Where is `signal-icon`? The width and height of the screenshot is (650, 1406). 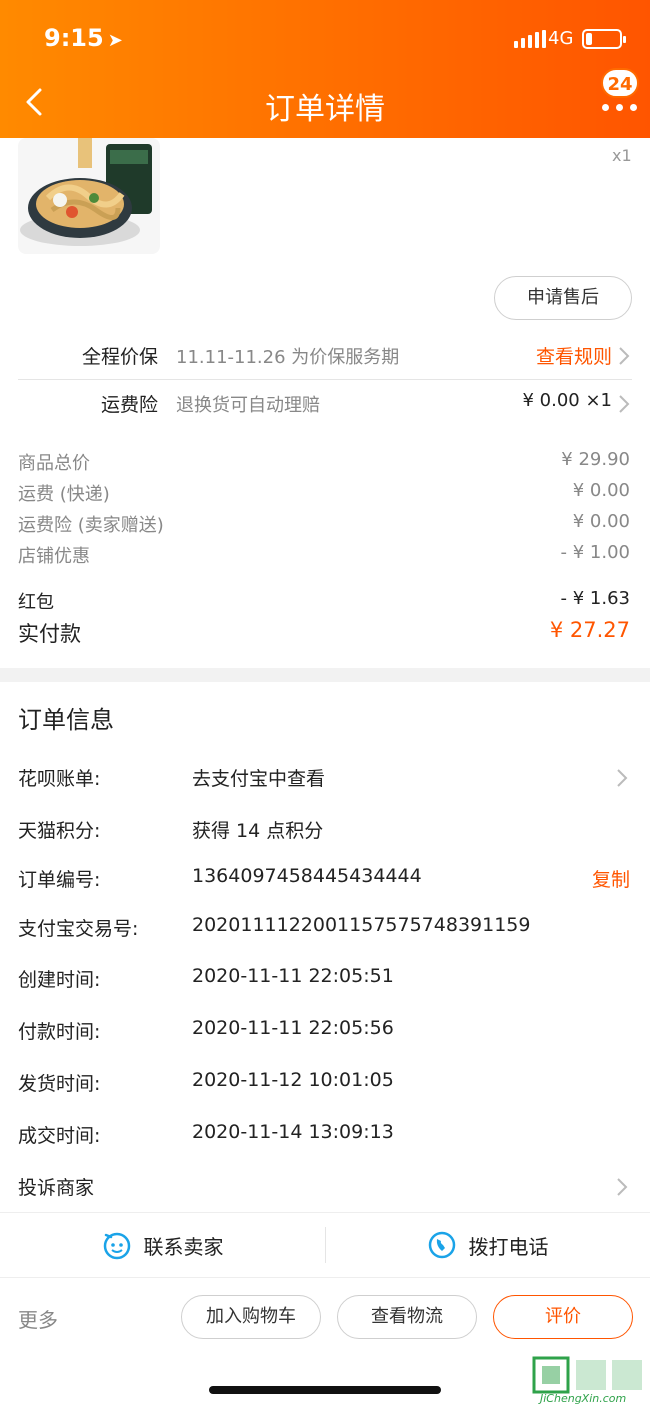
signal-icon is located at coordinates (530, 39).